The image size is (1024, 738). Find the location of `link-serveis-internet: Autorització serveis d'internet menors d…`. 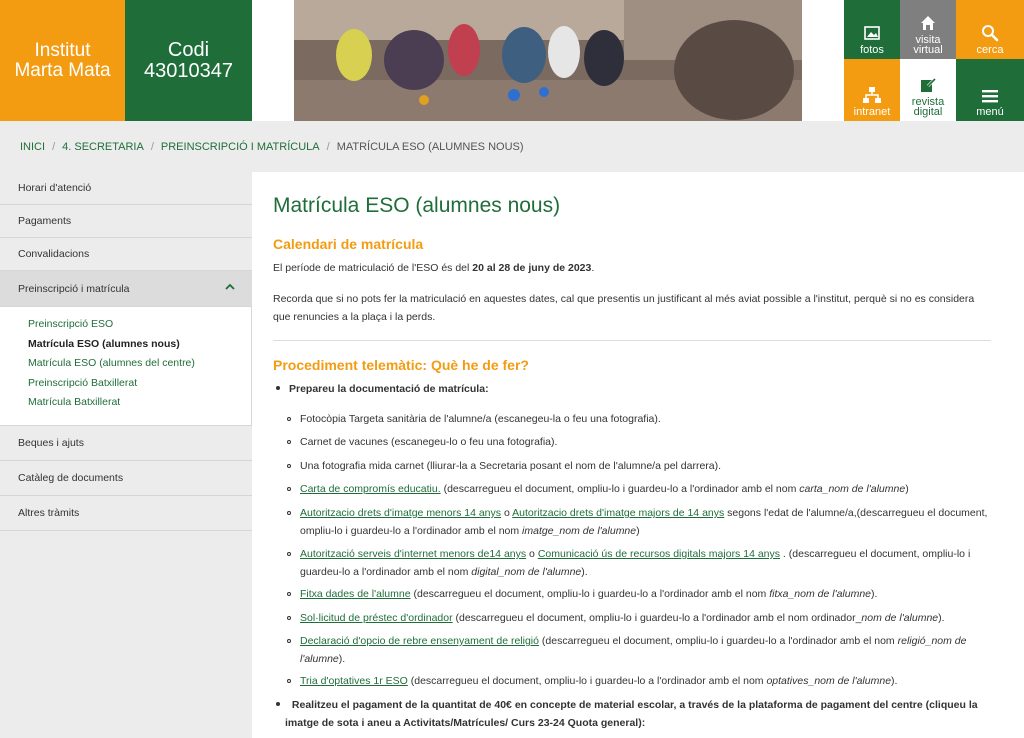

link-serveis-internet: Autorització serveis d'internet menors d… is located at coordinates (413, 554).